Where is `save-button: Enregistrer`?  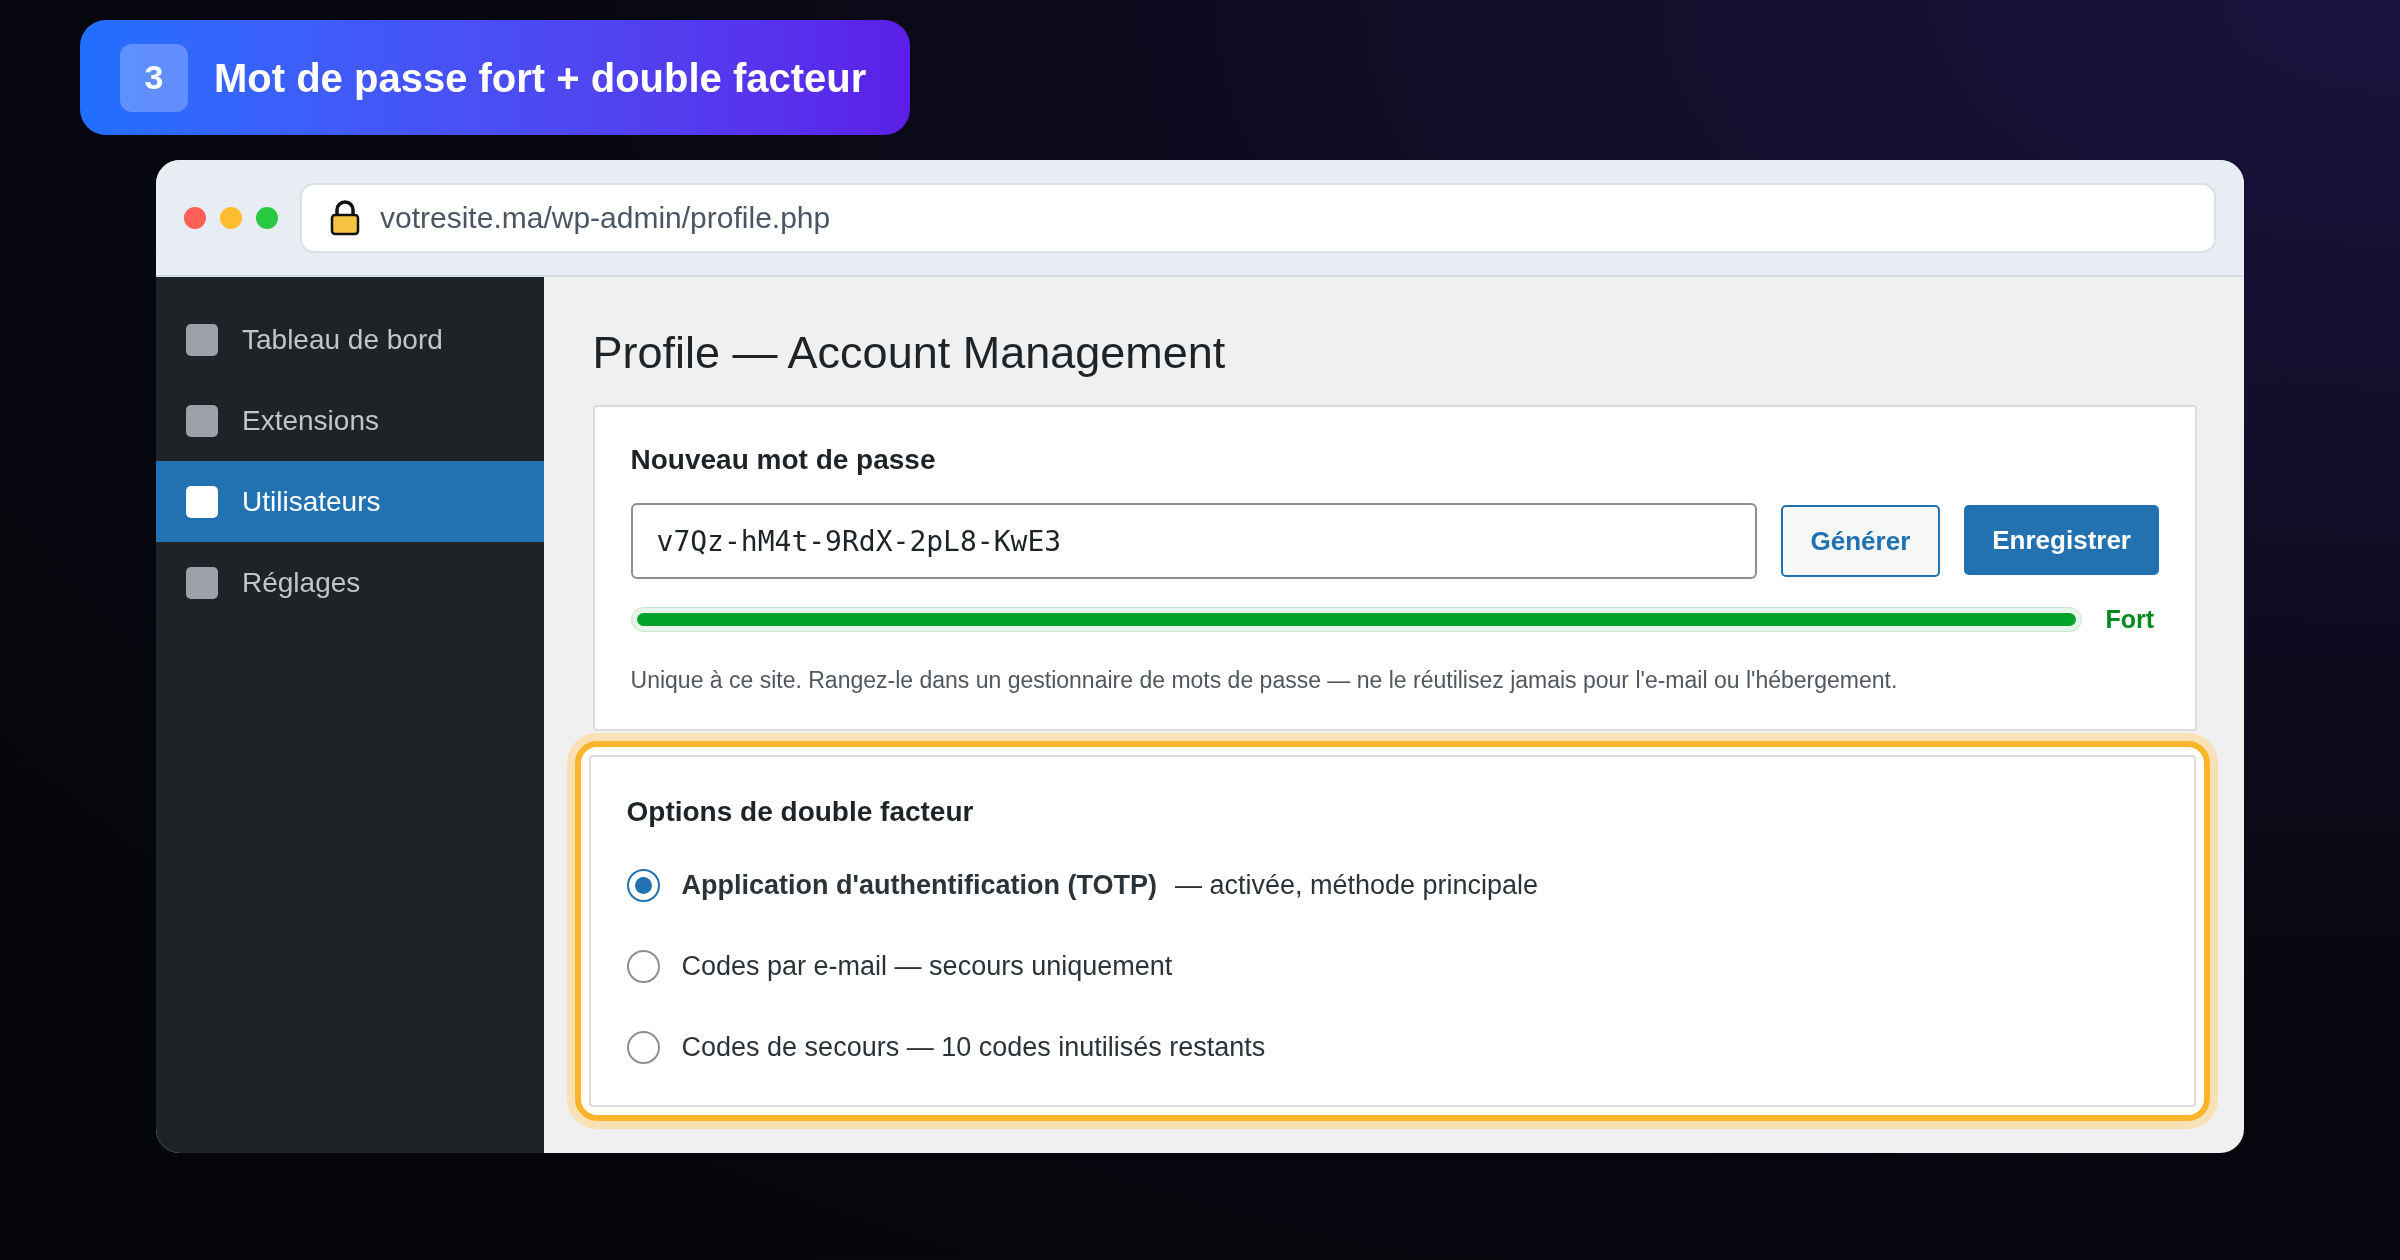 save-button: Enregistrer is located at coordinates (2061, 540).